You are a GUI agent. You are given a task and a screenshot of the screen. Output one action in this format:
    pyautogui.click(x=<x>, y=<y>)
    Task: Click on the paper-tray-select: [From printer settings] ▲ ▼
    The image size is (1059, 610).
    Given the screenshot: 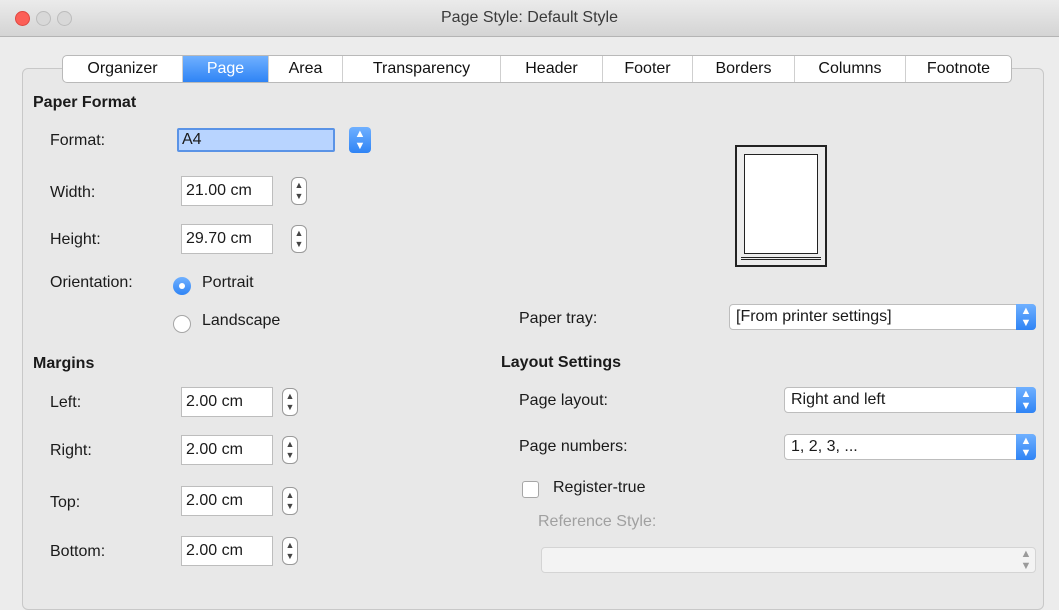 What is the action you would take?
    pyautogui.click(x=882, y=317)
    